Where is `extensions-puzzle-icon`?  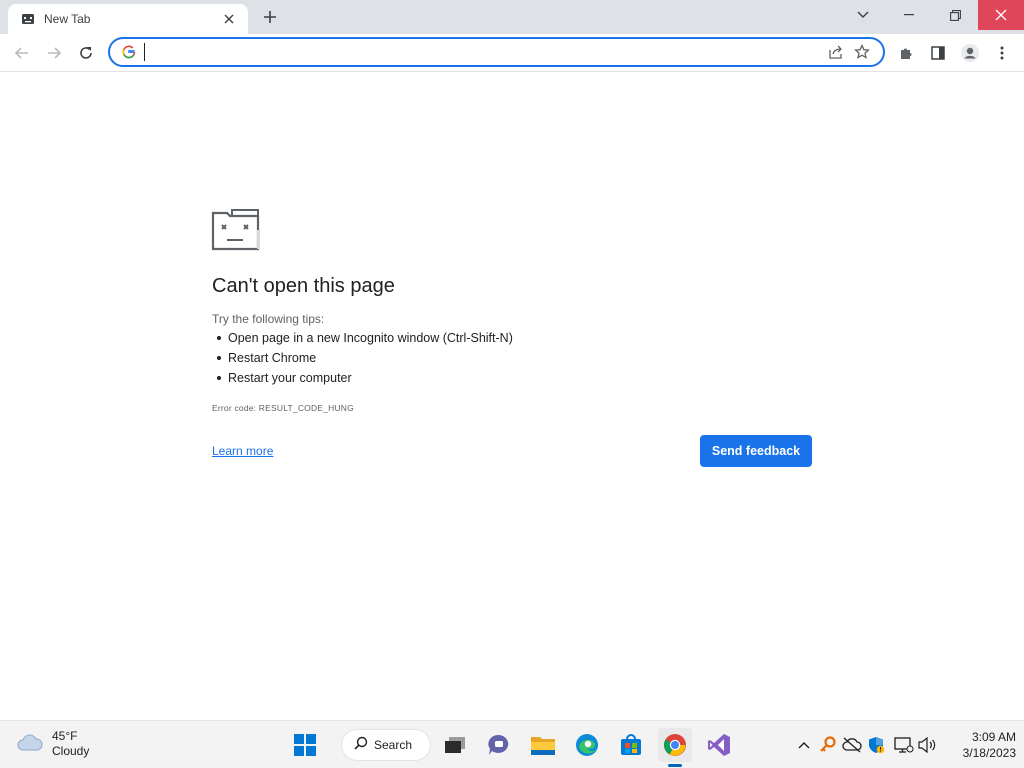 extensions-puzzle-icon is located at coordinates (906, 53).